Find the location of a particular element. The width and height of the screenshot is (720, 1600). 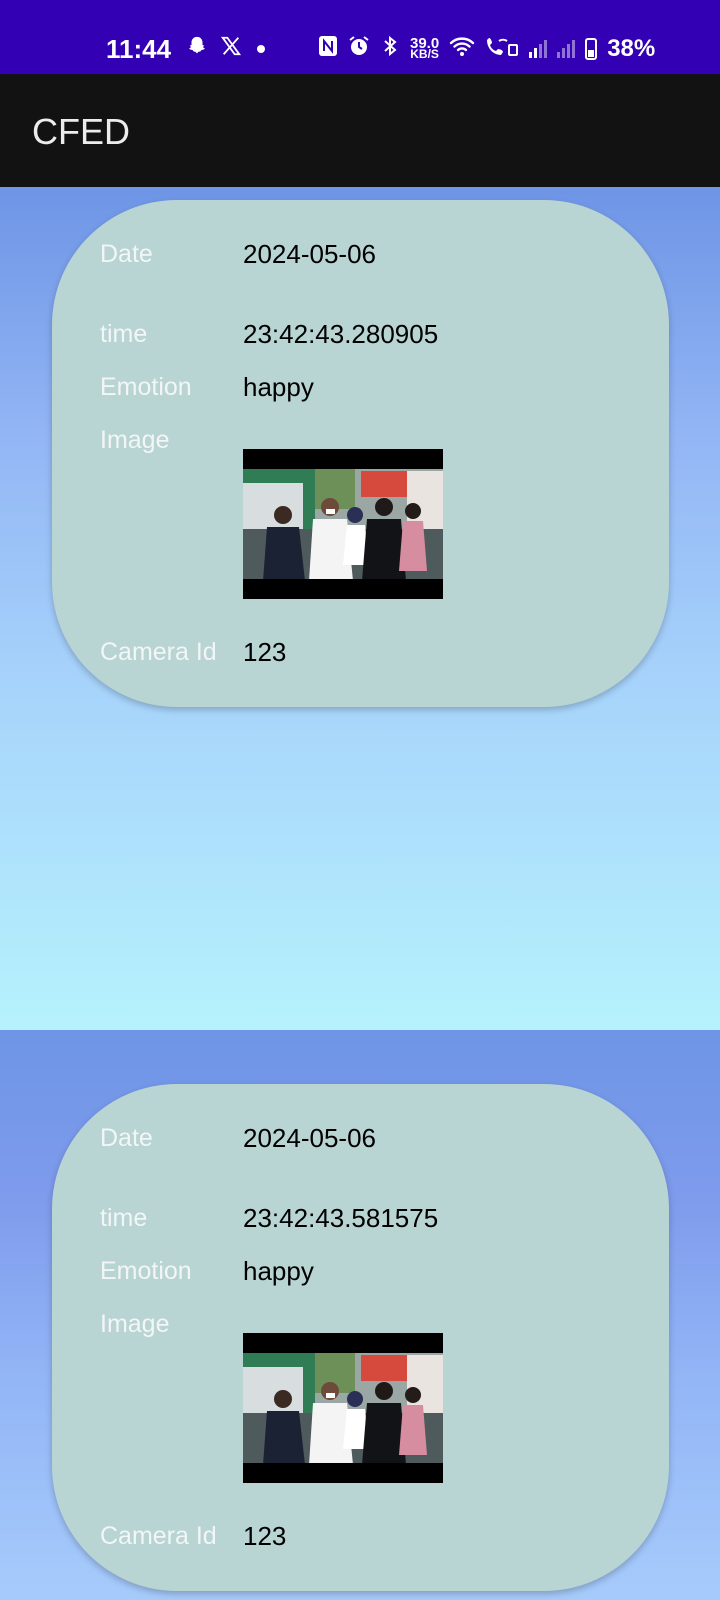

net-speed: 39.0 KB/S is located at coordinates (425, 48).